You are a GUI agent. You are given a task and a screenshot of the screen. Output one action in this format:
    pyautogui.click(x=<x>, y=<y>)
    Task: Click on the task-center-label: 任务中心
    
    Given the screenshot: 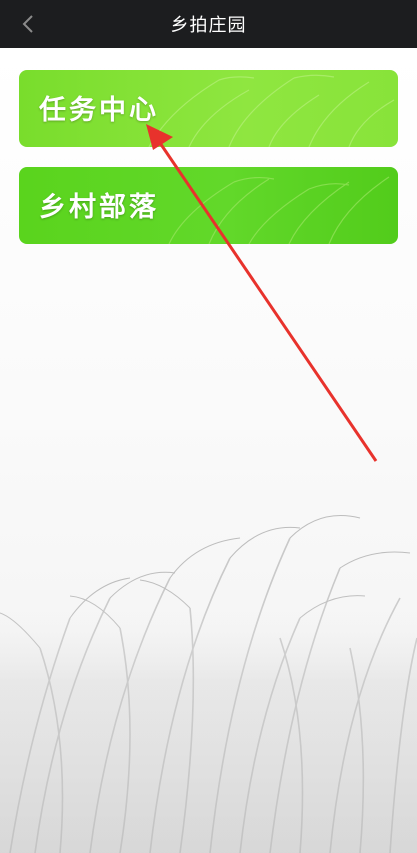 What is the action you would take?
    pyautogui.click(x=99, y=110)
    